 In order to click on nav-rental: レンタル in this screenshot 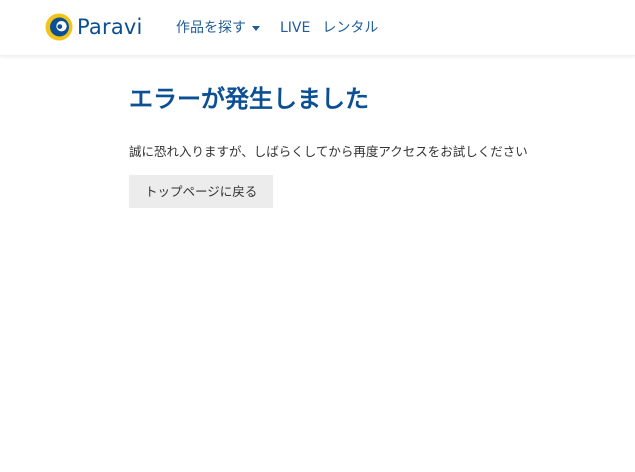, I will do `click(350, 28)`.